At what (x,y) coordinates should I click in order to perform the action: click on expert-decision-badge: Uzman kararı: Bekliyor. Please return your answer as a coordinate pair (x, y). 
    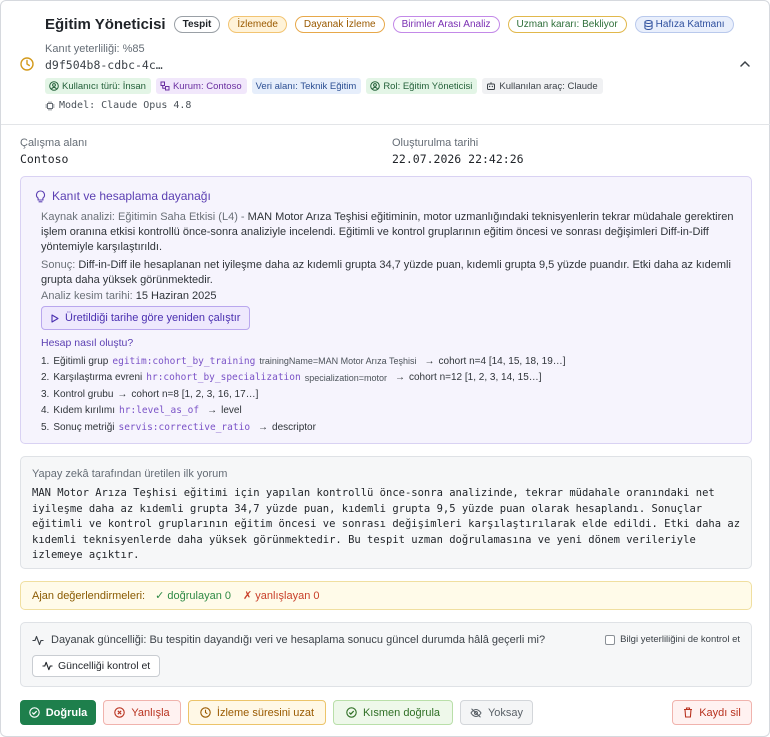
    Looking at the image, I should click on (567, 24).